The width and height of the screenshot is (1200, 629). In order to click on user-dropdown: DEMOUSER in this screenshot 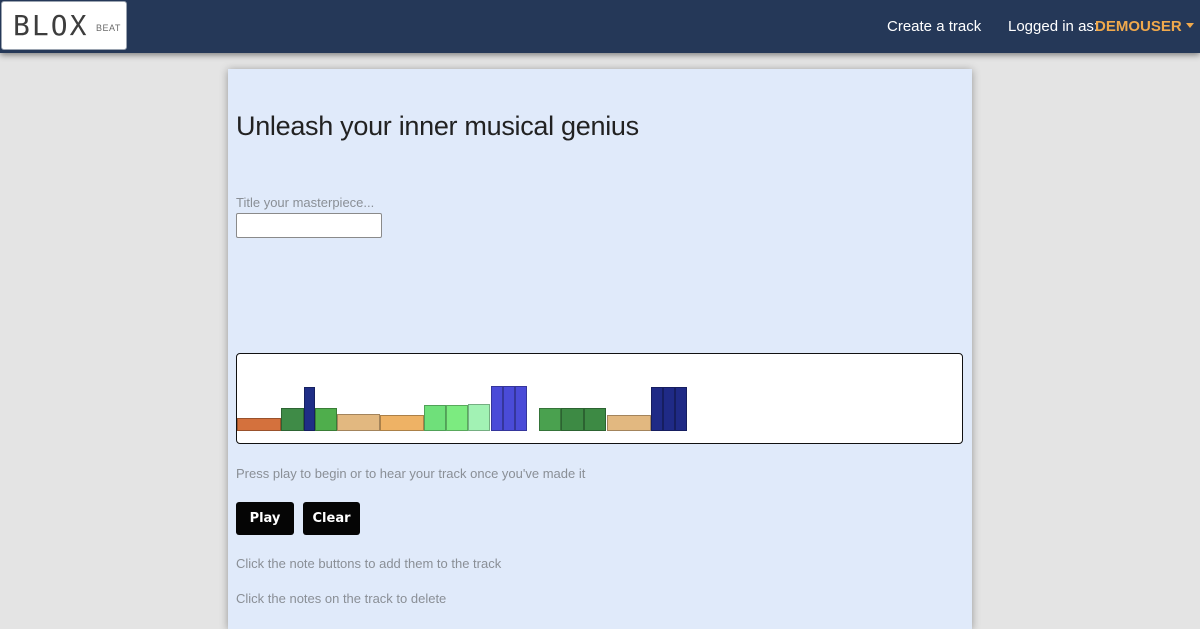, I will do `click(1144, 26)`.